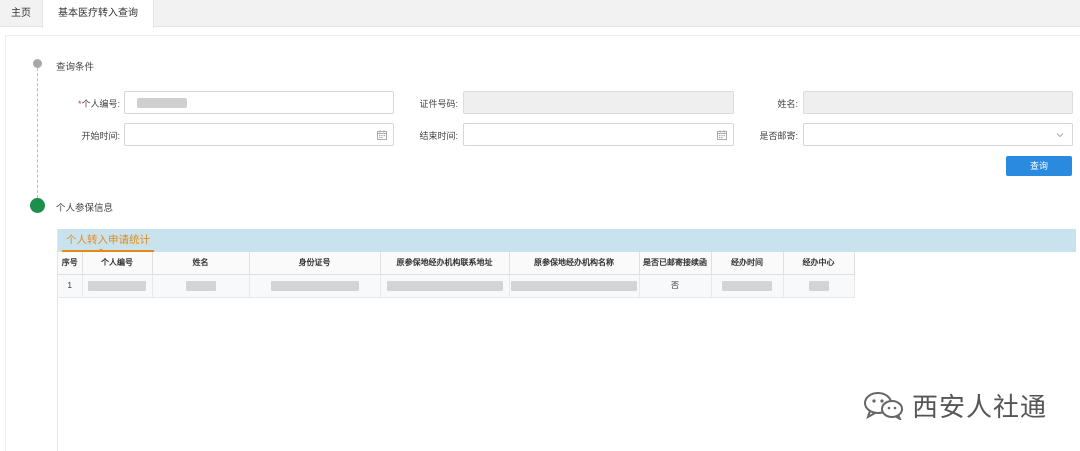 Image resolution: width=1080 pixels, height=451 pixels. What do you see at coordinates (162, 103) in the screenshot?
I see `person-id-value-redacted` at bounding box center [162, 103].